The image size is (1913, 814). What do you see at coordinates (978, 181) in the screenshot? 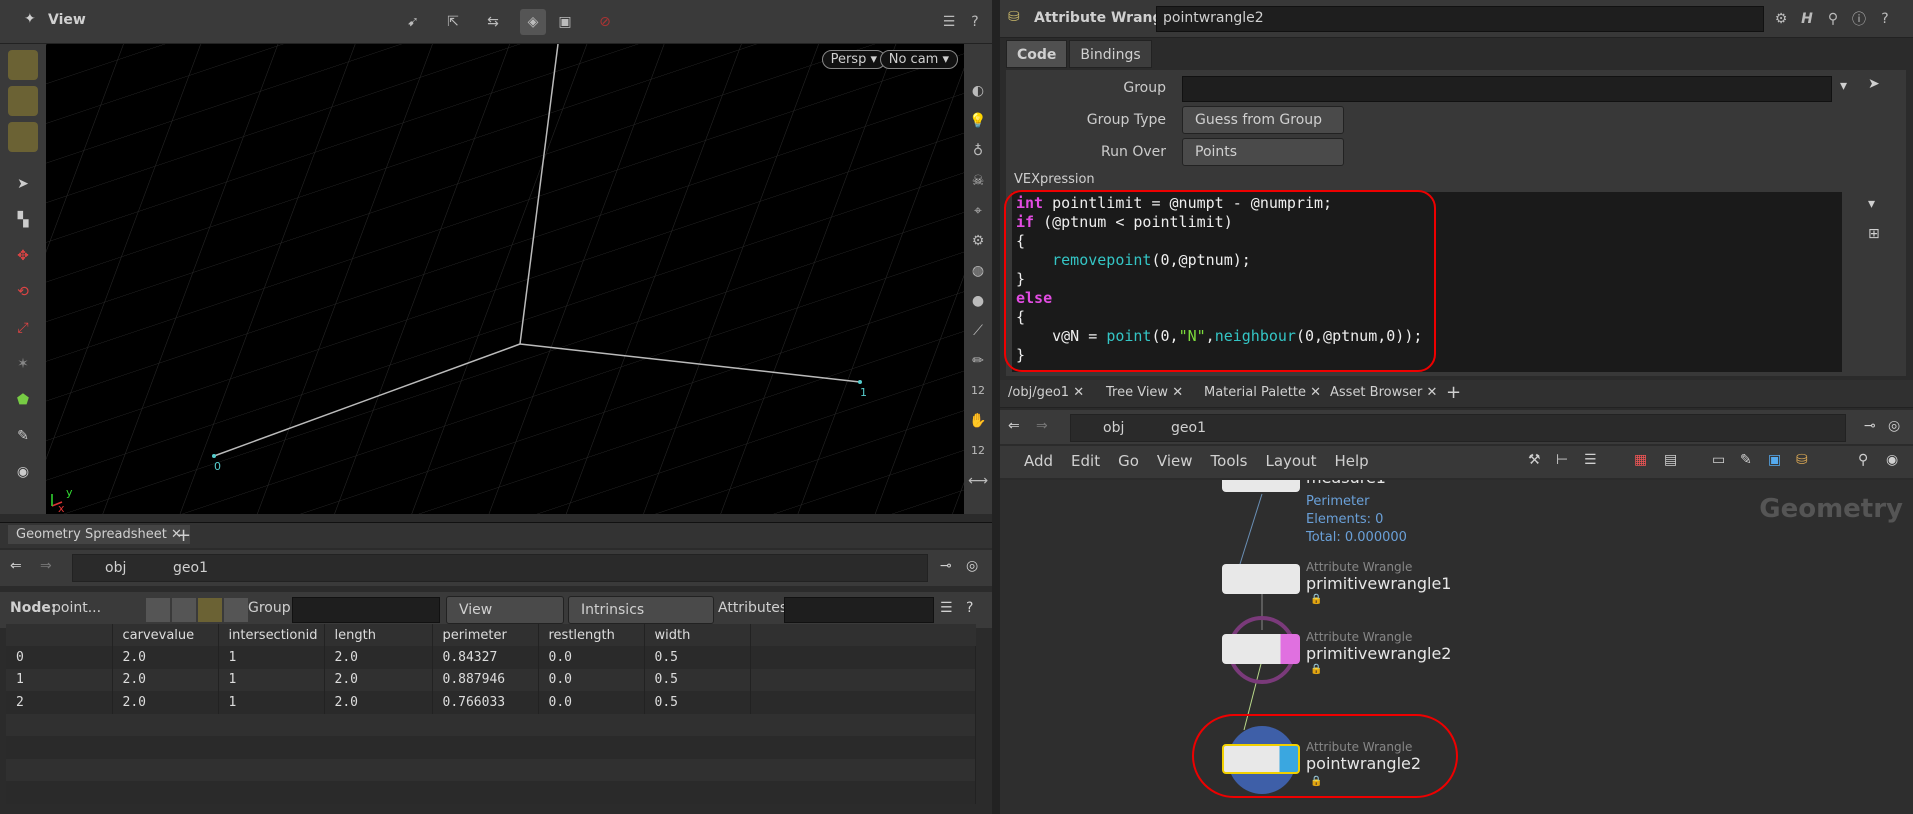
I see `skull-icon: ☠` at bounding box center [978, 181].